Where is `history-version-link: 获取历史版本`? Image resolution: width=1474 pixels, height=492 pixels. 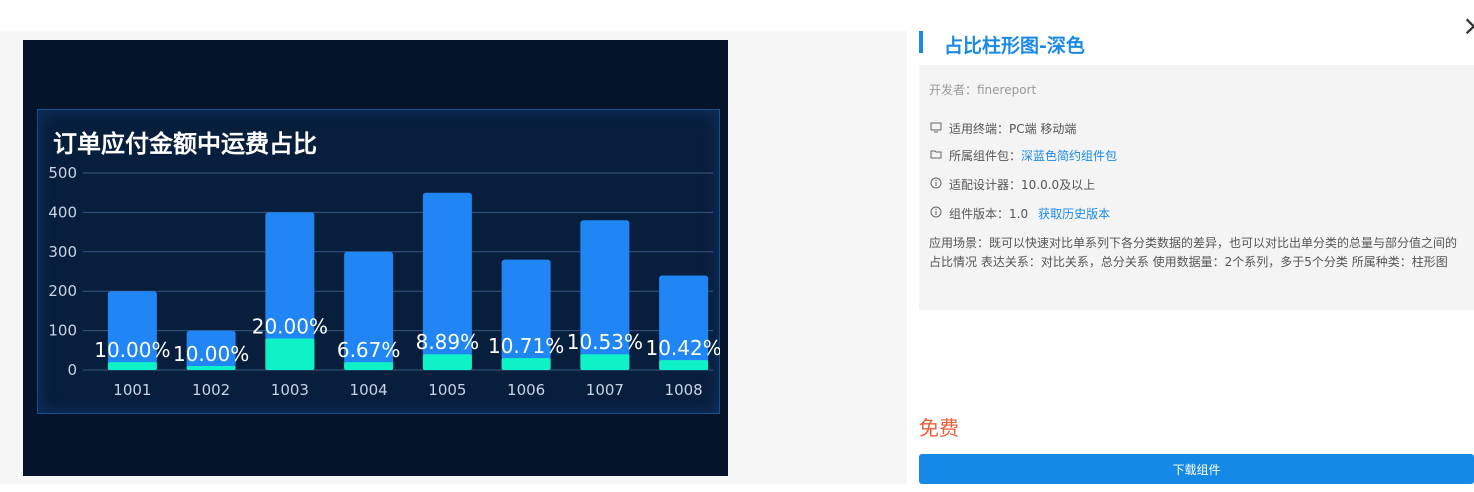 history-version-link: 获取历史版本 is located at coordinates (1074, 213).